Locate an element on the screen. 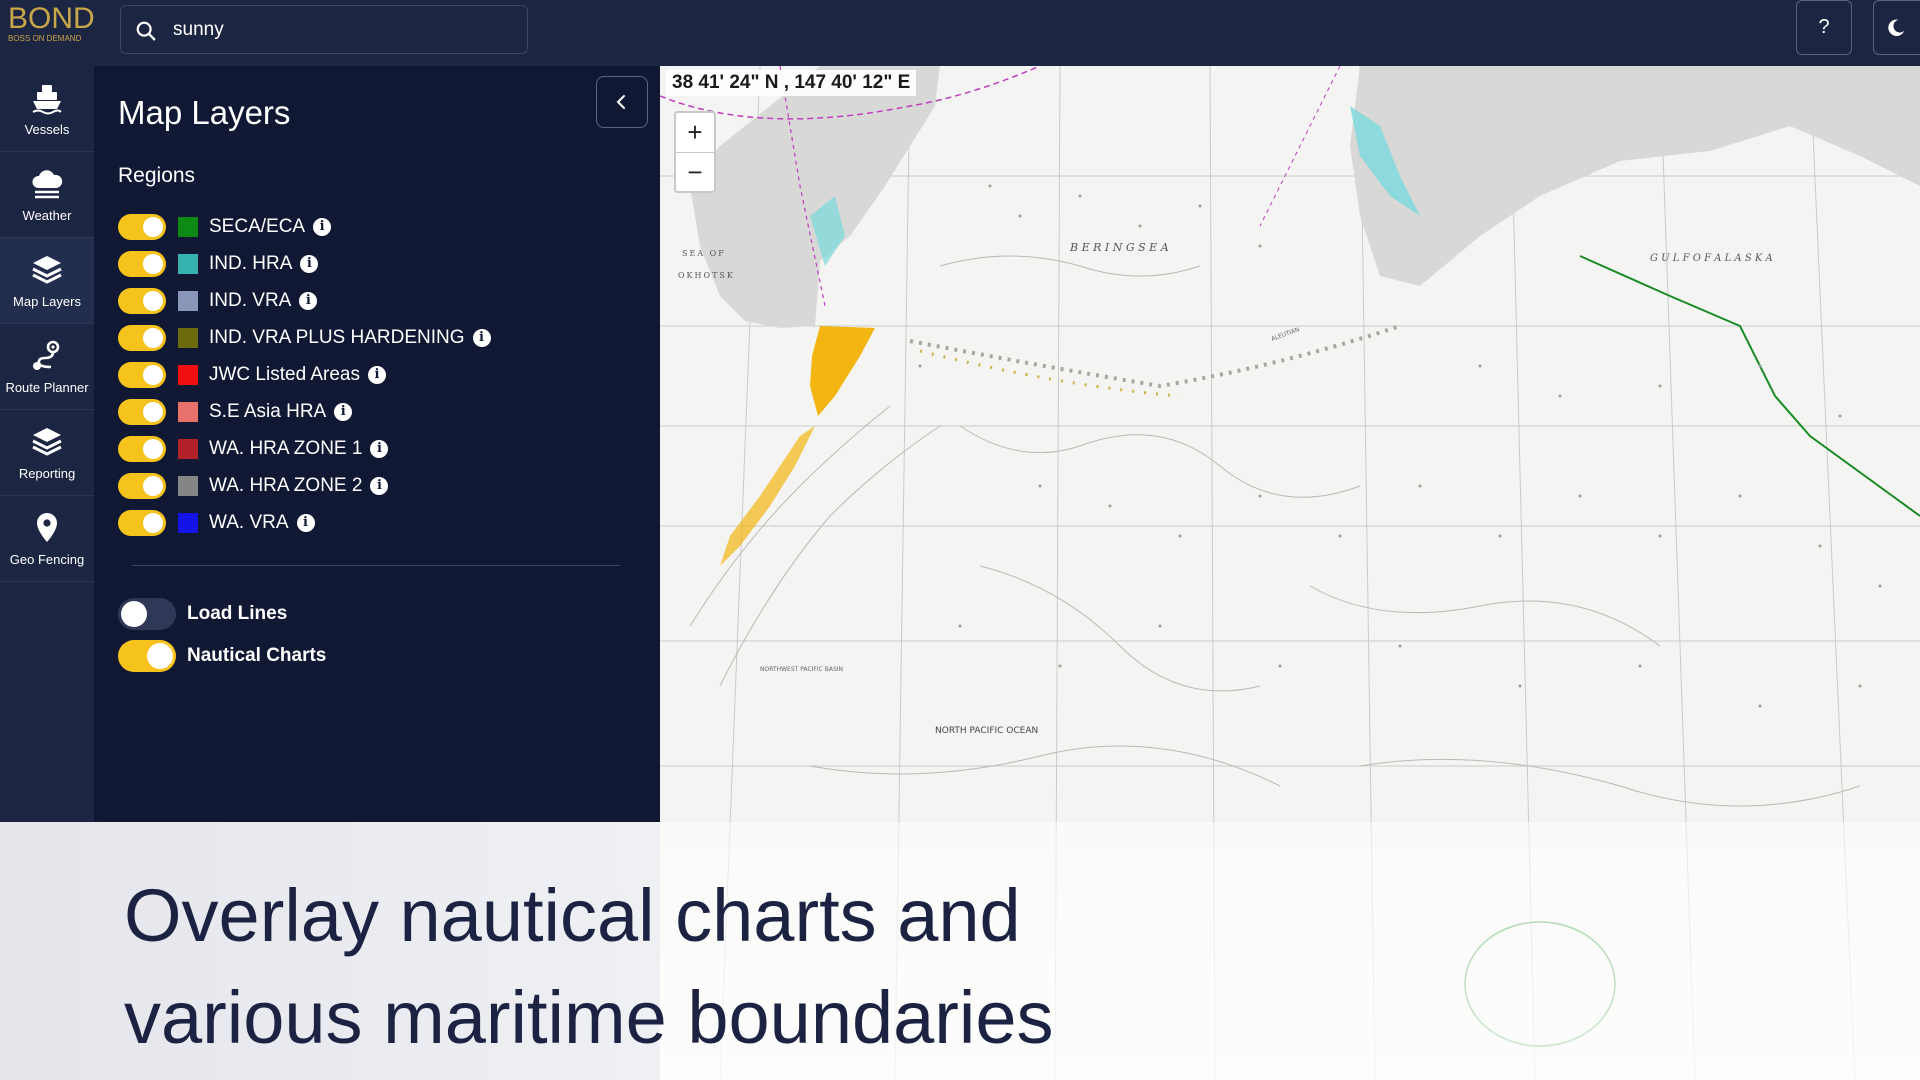 The height and width of the screenshot is (1080, 1920). region-row: SECA/ECA i is located at coordinates (304, 226).